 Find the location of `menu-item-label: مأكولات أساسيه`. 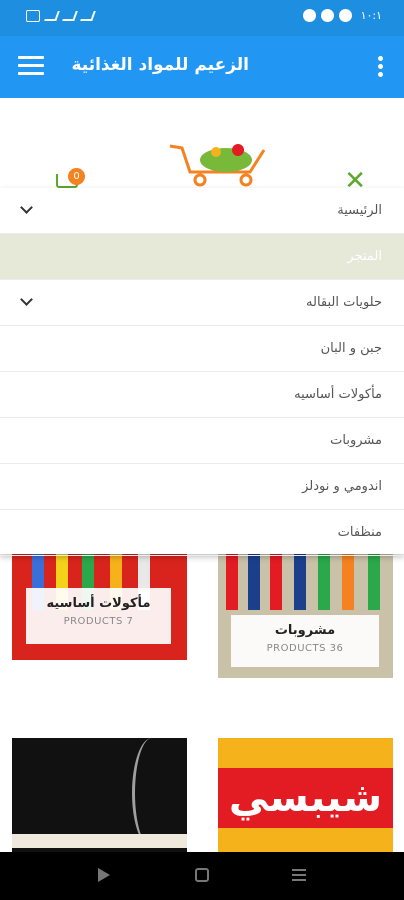

menu-item-label: مأكولات أساسيه is located at coordinates (338, 394).